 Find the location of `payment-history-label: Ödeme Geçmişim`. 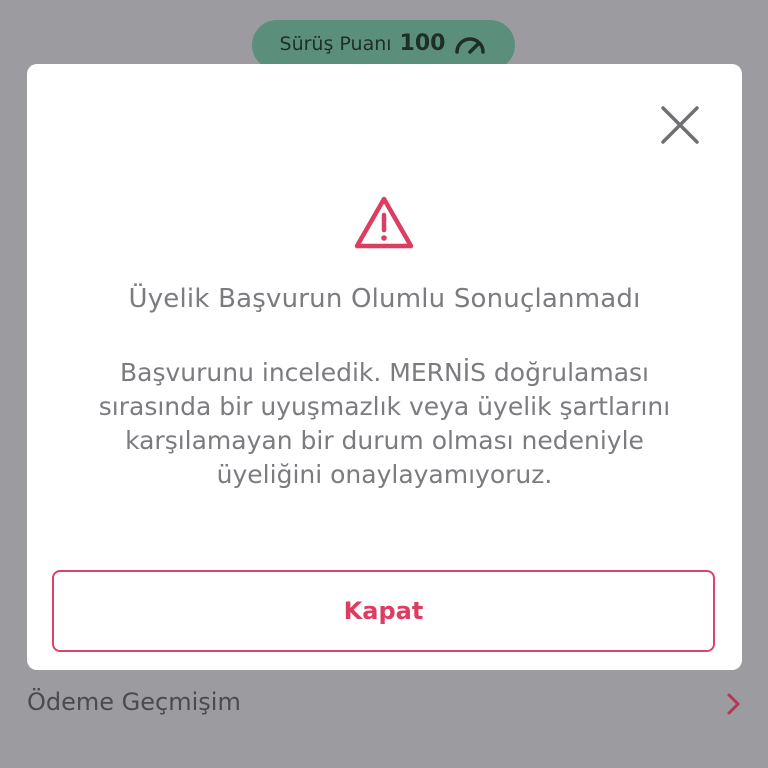

payment-history-label: Ödeme Geçmişim is located at coordinates (134, 702).